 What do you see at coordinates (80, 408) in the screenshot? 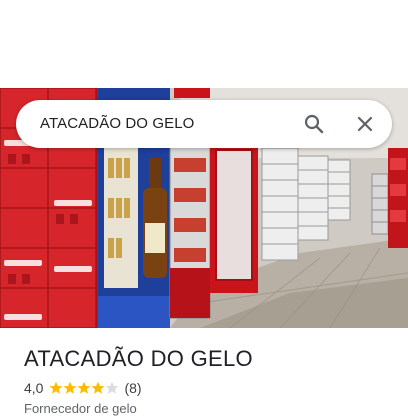
I see `place-category: Fornecedor de gelo` at bounding box center [80, 408].